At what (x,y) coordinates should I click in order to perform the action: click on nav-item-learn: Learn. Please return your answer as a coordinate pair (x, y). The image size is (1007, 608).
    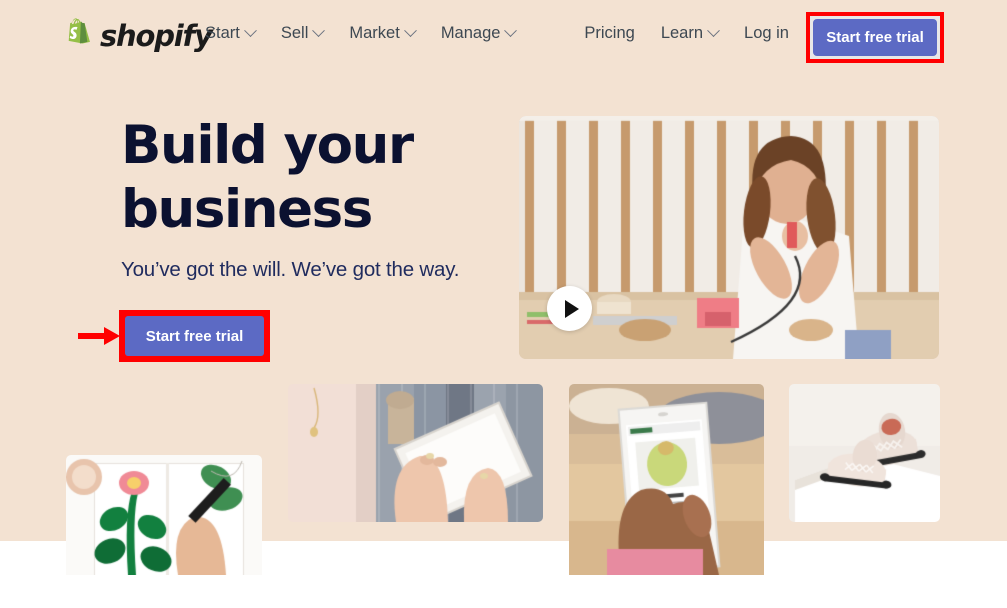
    Looking at the image, I should click on (690, 33).